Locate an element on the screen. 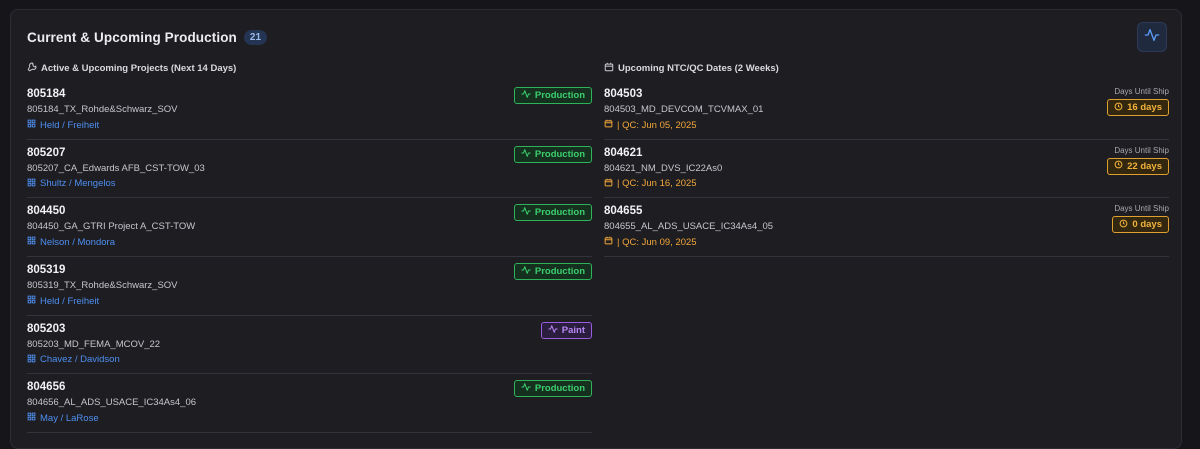  qc-project-name: 804621_NM_DVS_IC22As0 is located at coordinates (663, 168).